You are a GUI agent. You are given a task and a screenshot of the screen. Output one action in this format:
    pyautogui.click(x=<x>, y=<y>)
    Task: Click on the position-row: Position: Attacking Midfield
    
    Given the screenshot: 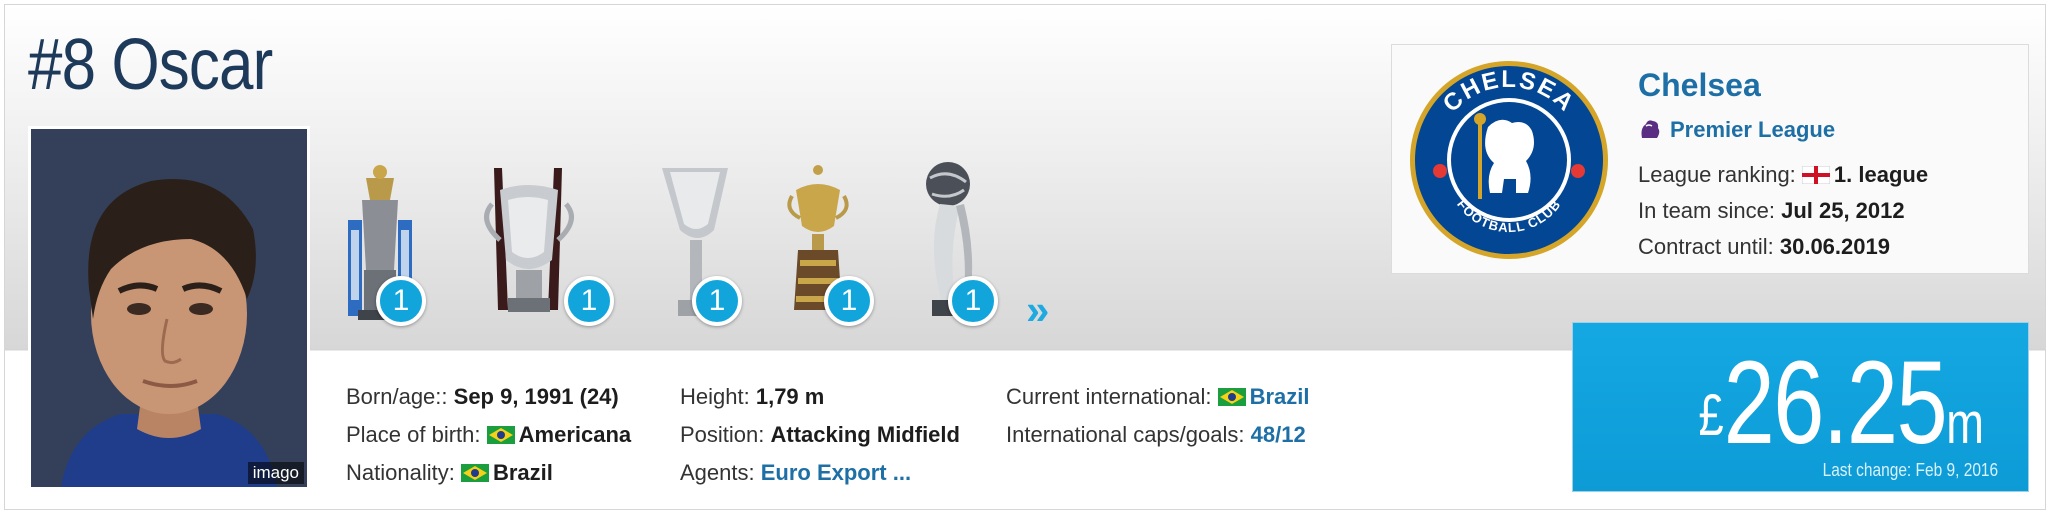 What is the action you would take?
    pyautogui.click(x=820, y=435)
    